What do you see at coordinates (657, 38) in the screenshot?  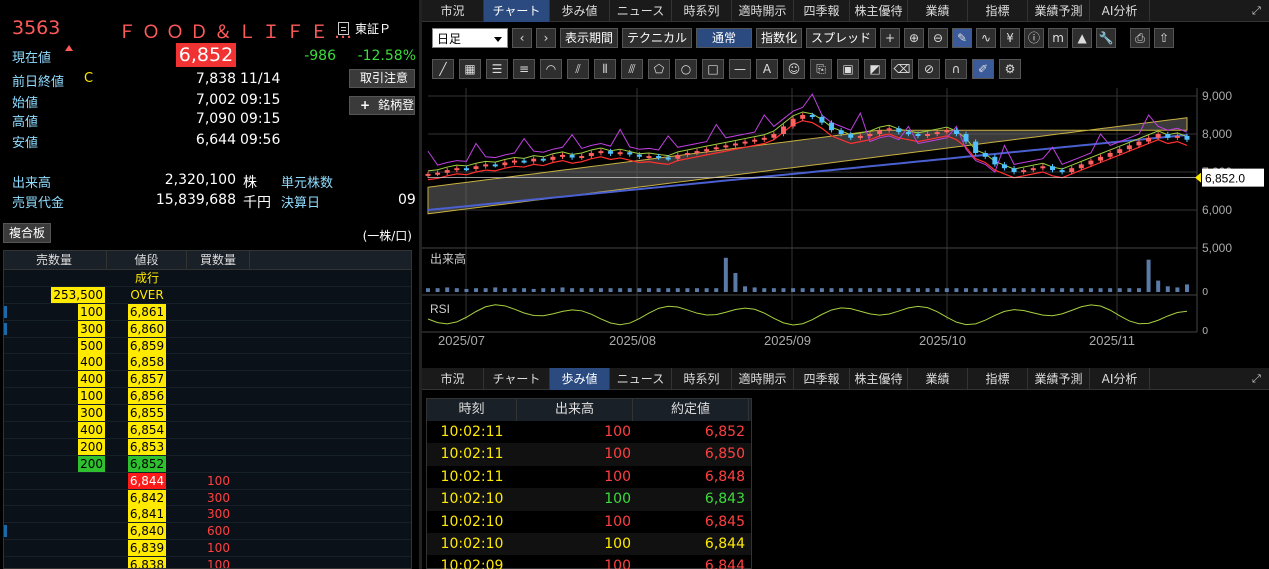 I see `technical-button: テクニカル` at bounding box center [657, 38].